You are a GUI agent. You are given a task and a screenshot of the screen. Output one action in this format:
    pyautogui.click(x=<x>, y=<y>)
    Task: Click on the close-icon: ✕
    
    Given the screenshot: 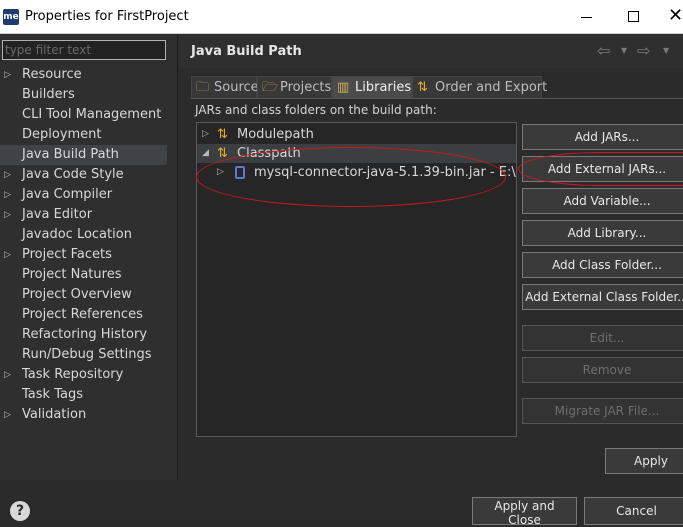 What is the action you would take?
    pyautogui.click(x=675, y=15)
    